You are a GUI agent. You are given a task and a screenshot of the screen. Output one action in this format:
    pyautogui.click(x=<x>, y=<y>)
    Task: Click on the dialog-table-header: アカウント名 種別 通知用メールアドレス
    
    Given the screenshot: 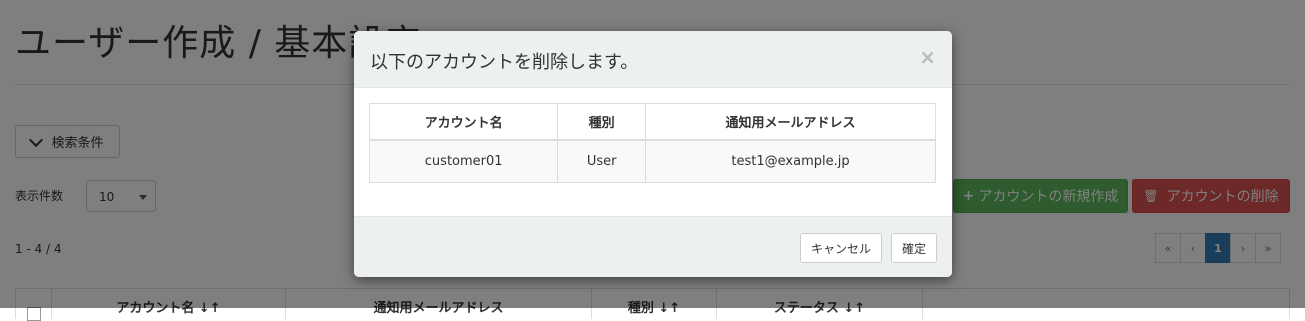 What is the action you would take?
    pyautogui.click(x=652, y=122)
    